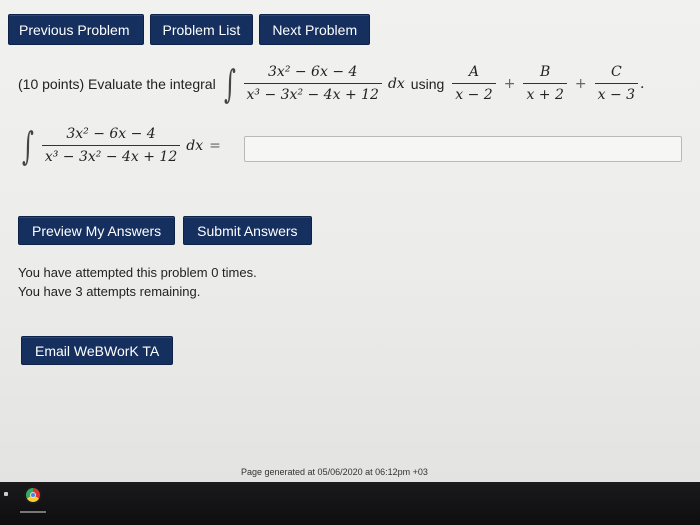  I want to click on term-b-denominator: x + 2, so click(545, 93).